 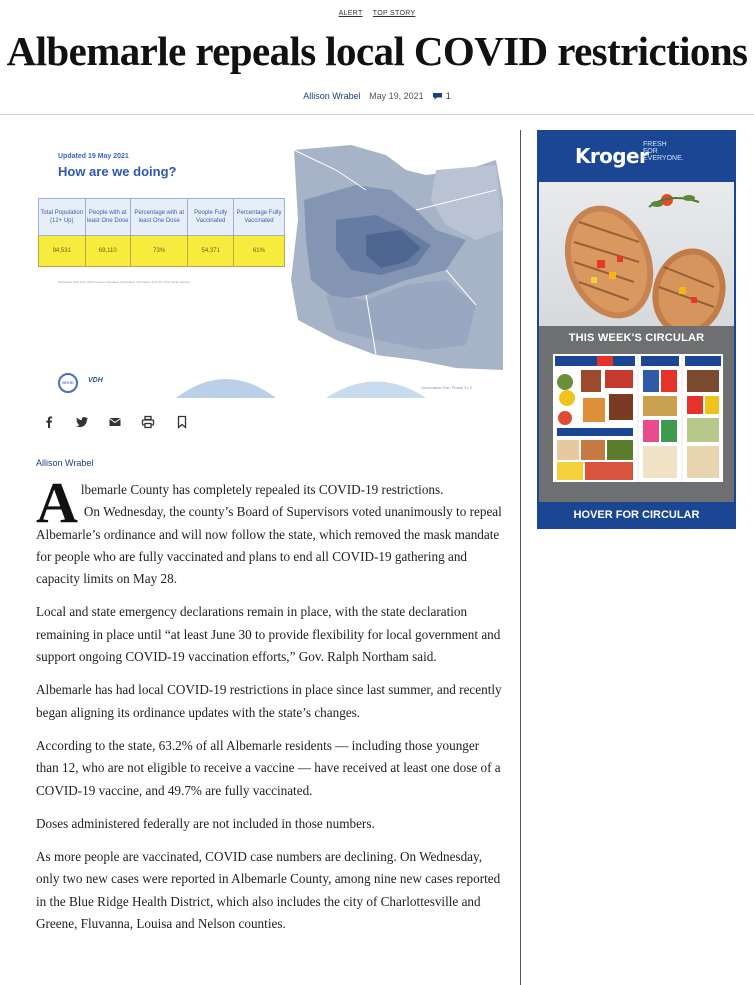 What do you see at coordinates (95, 380) in the screenshot?
I see `vdh-logo: VDH` at bounding box center [95, 380].